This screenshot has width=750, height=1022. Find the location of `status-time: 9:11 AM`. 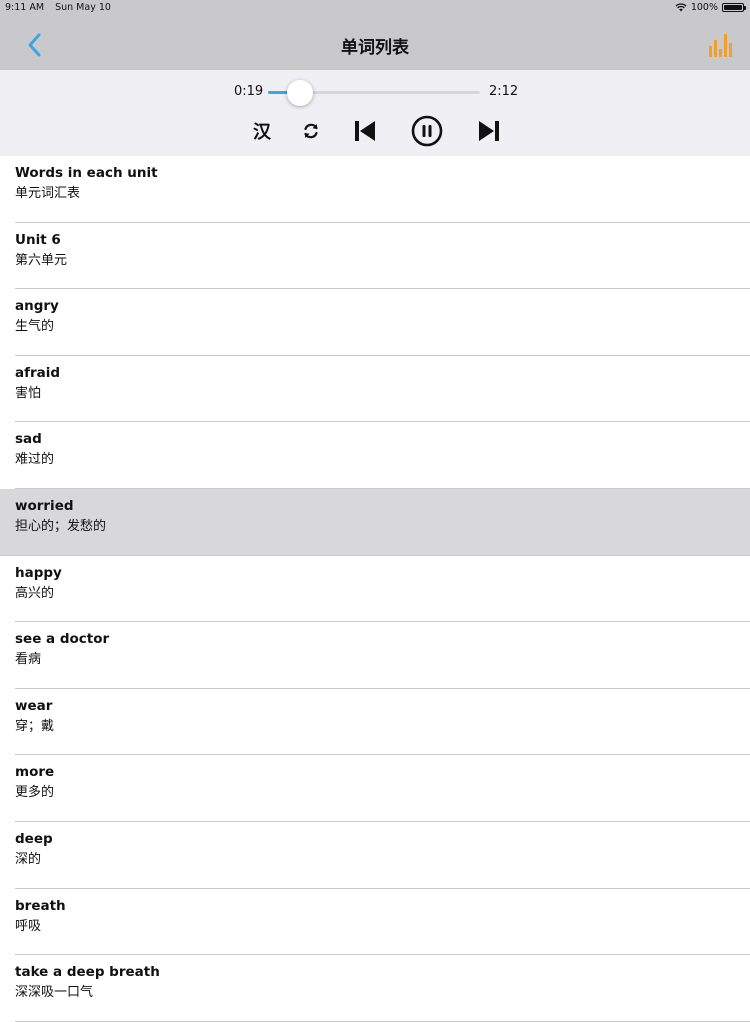

status-time: 9:11 AM is located at coordinates (25, 7).